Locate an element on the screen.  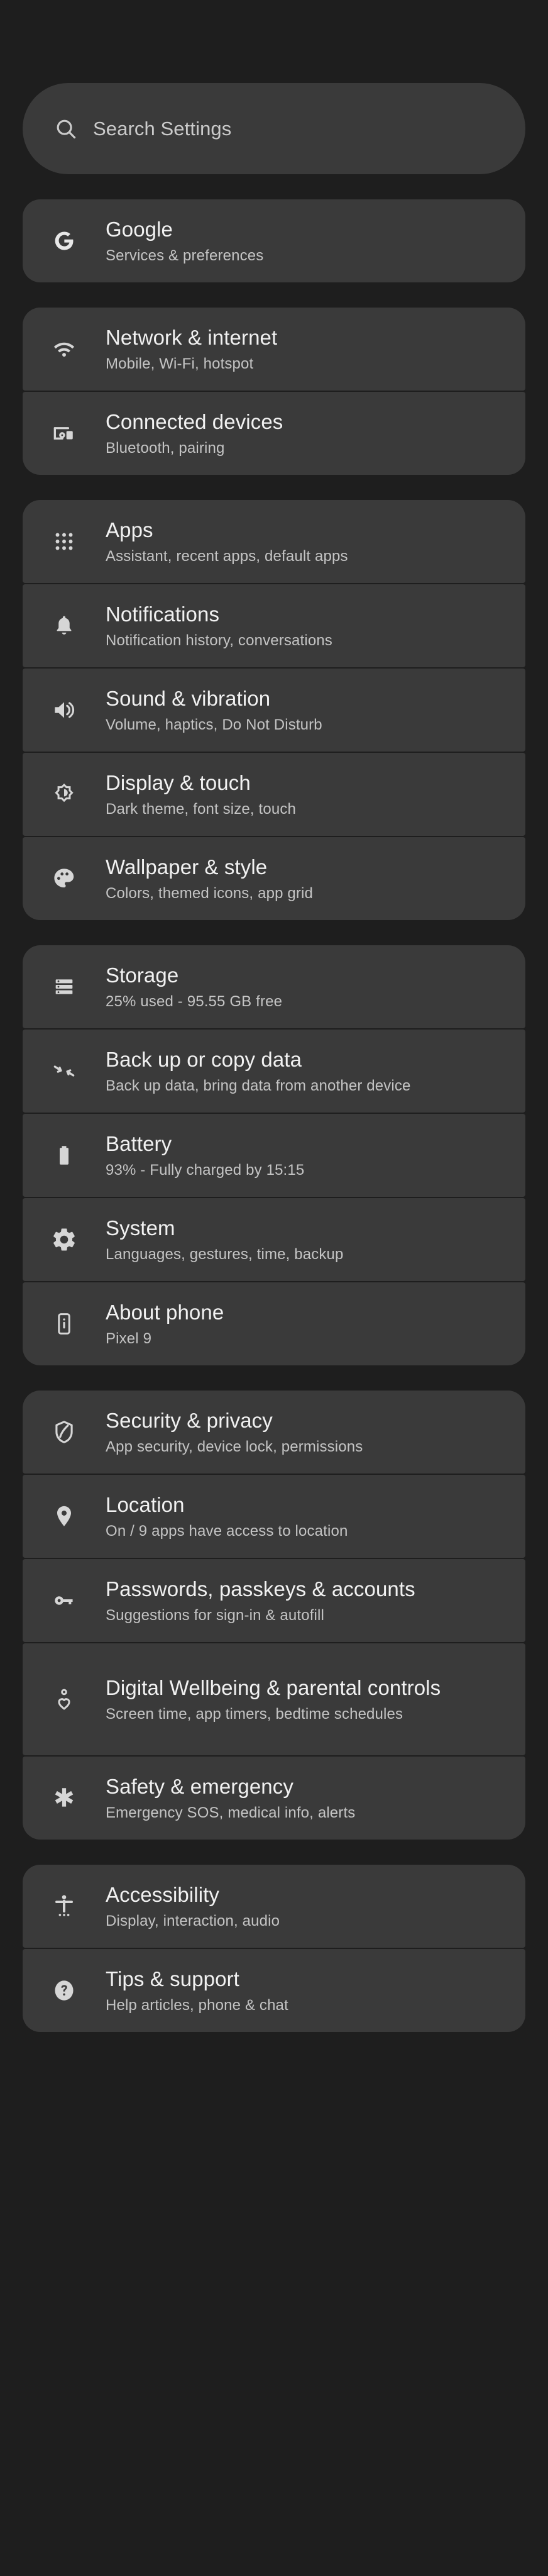
settings-row-subtitle: Notification history, conversations is located at coordinates (219, 640).